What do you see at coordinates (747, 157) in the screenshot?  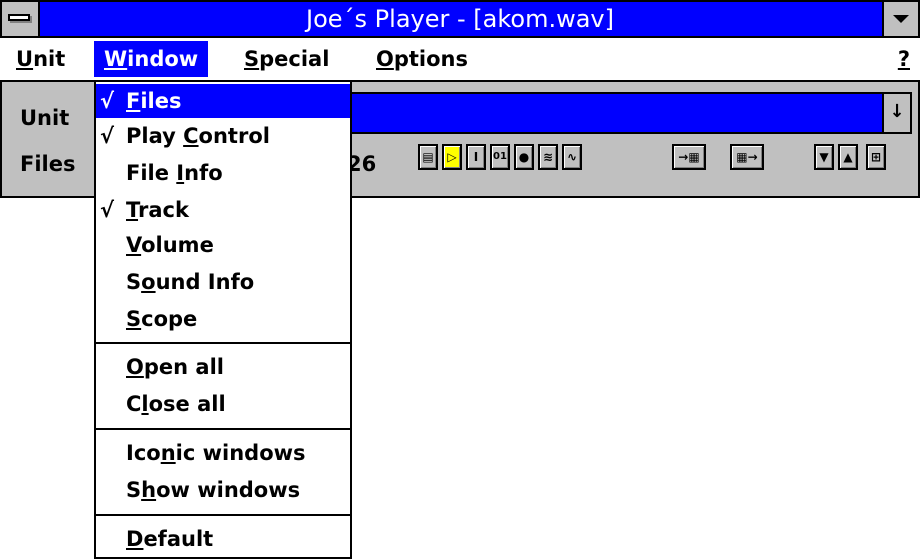 I see `move-from-list-icon: ▦→` at bounding box center [747, 157].